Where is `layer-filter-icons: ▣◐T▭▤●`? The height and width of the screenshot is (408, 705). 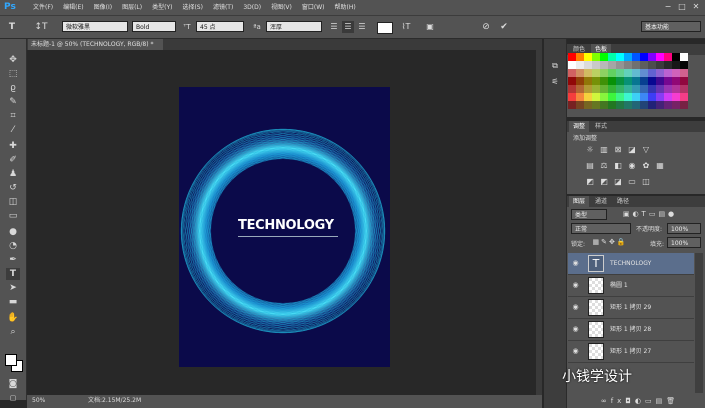
layer-filter-icons: ▣◐T▭▤● is located at coordinates (650, 214).